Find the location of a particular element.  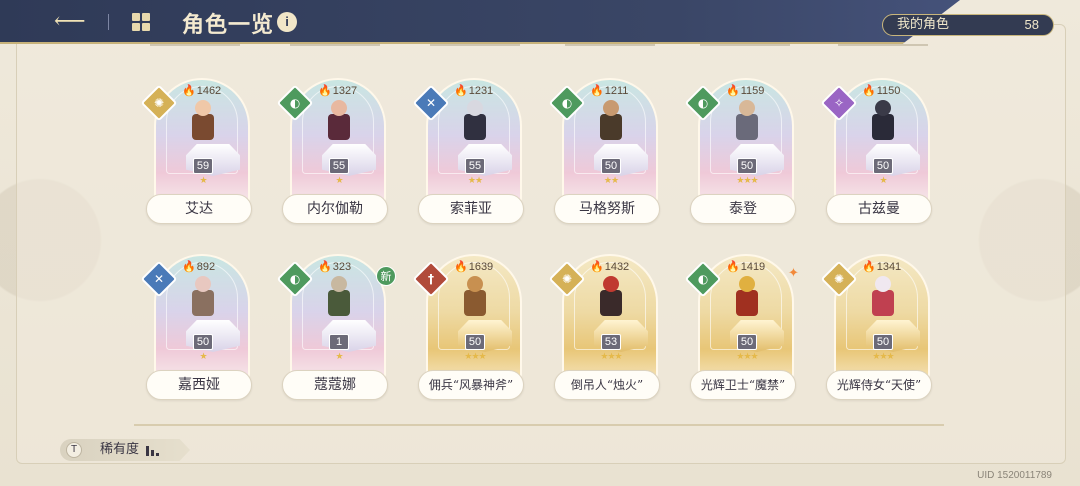

sort-by-rarity-button: T 稀有度 is located at coordinates (125, 450).